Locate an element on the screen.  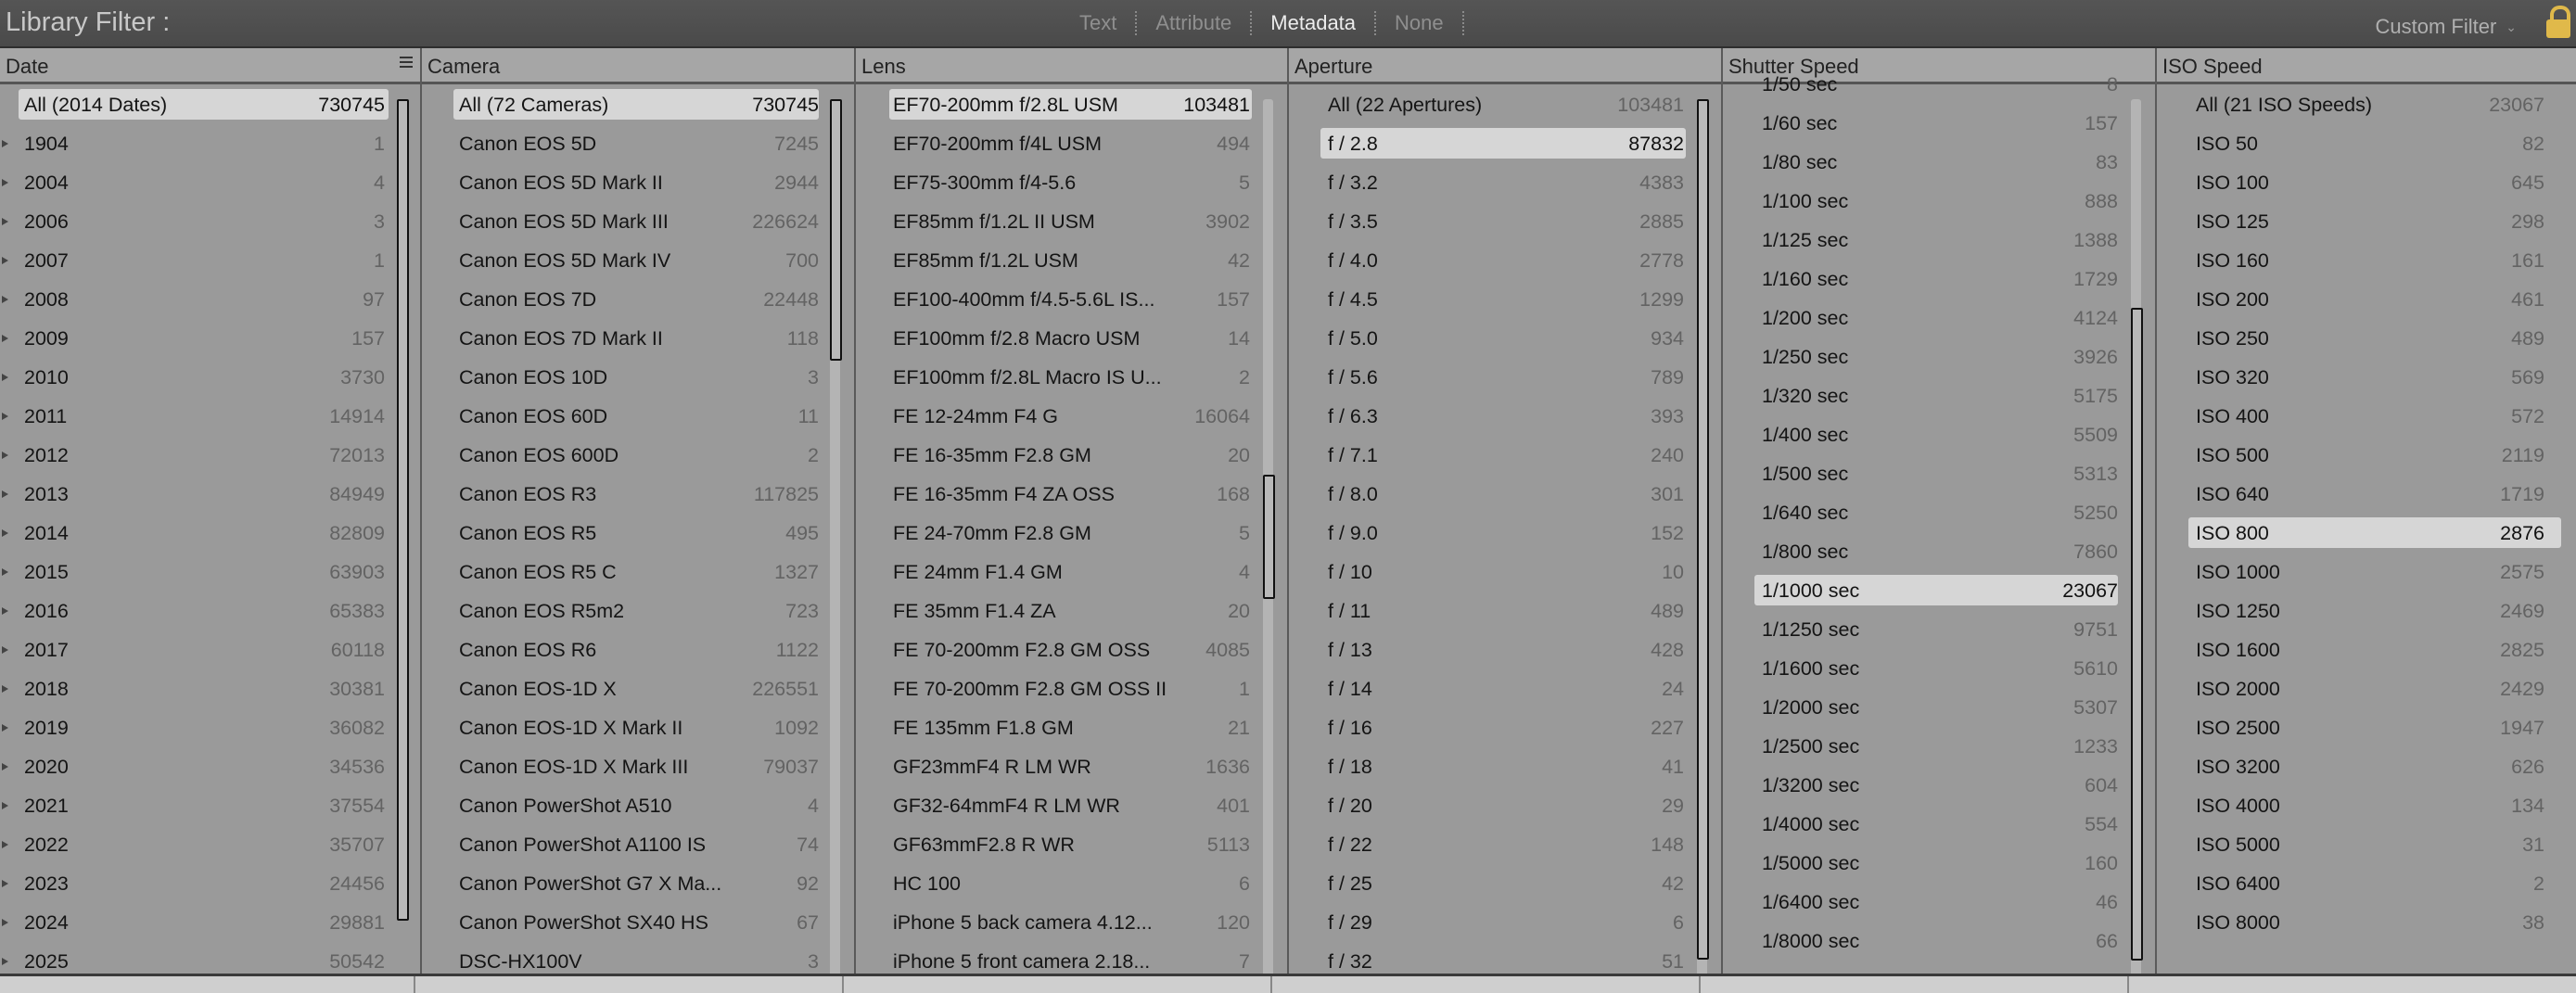
list-item: ISO 50 82 is located at coordinates (2366, 145).